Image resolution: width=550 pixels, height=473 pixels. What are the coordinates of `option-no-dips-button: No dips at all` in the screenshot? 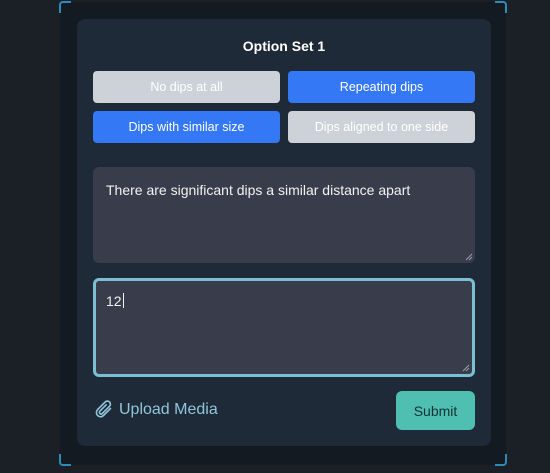 It's located at (186, 87).